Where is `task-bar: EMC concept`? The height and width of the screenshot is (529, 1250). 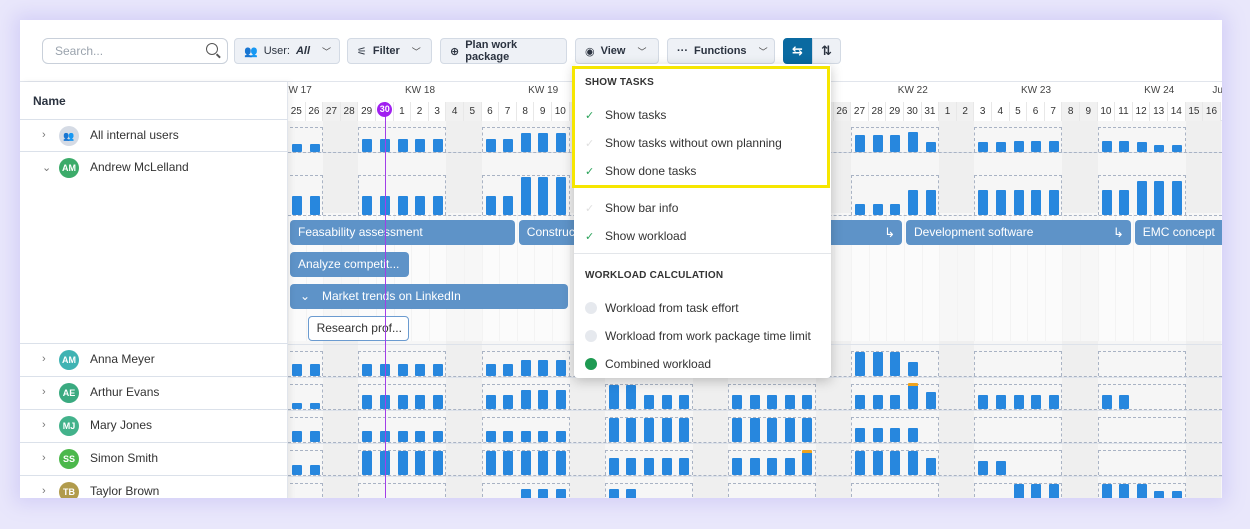
task-bar: EMC concept is located at coordinates (1178, 232).